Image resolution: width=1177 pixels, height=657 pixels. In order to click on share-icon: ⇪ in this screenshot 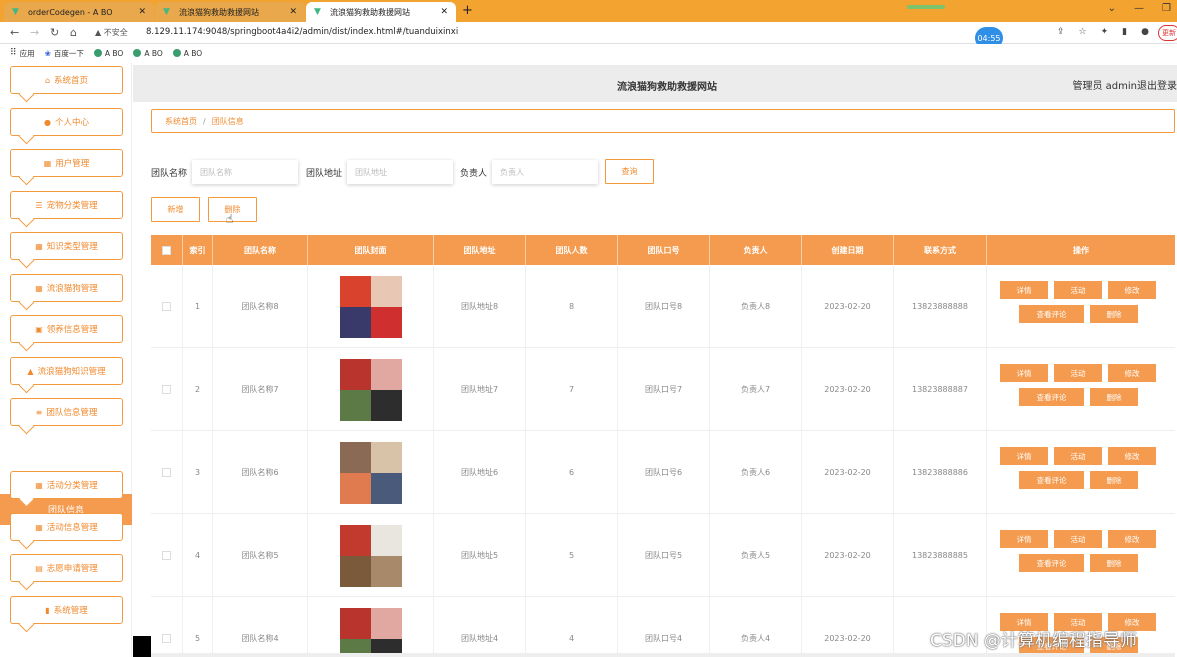, I will do `click(1061, 32)`.